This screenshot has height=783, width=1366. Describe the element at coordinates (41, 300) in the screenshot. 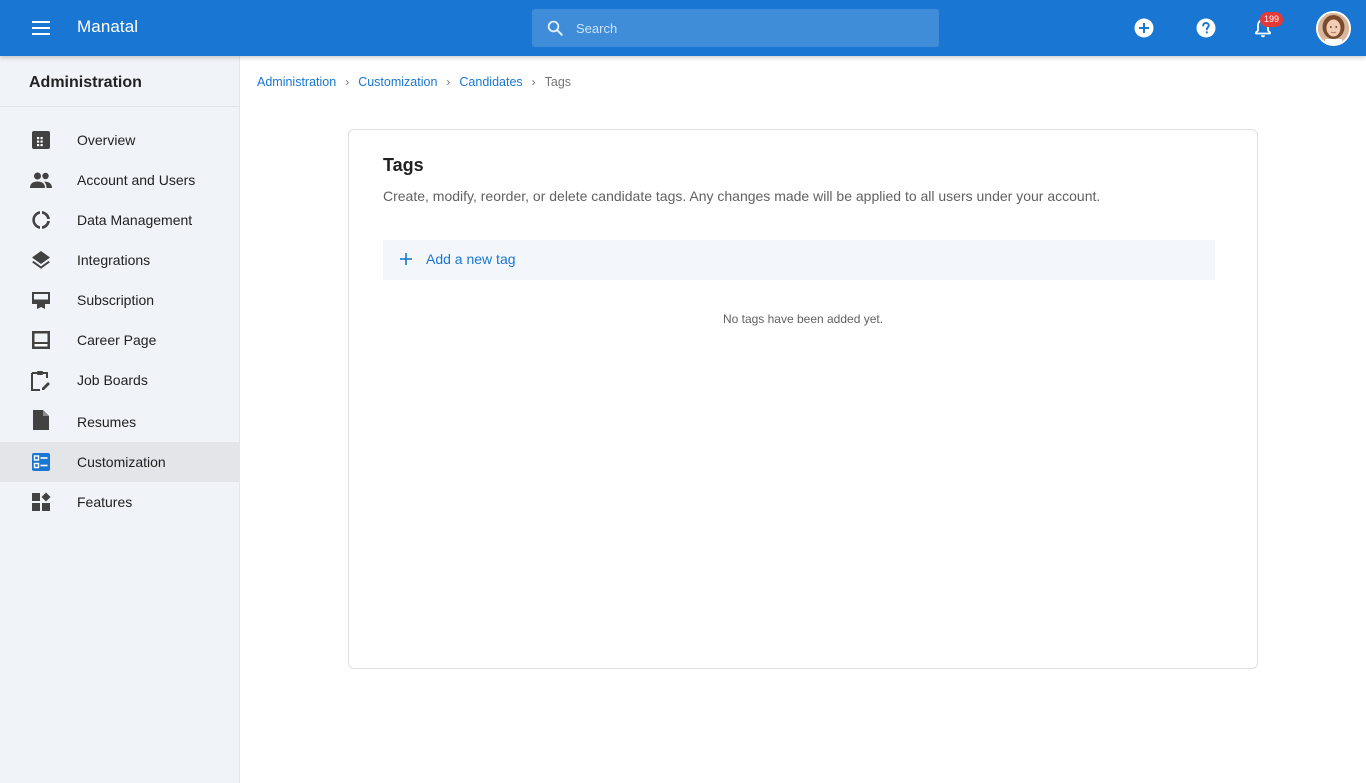

I see `card-membership-icon` at that location.